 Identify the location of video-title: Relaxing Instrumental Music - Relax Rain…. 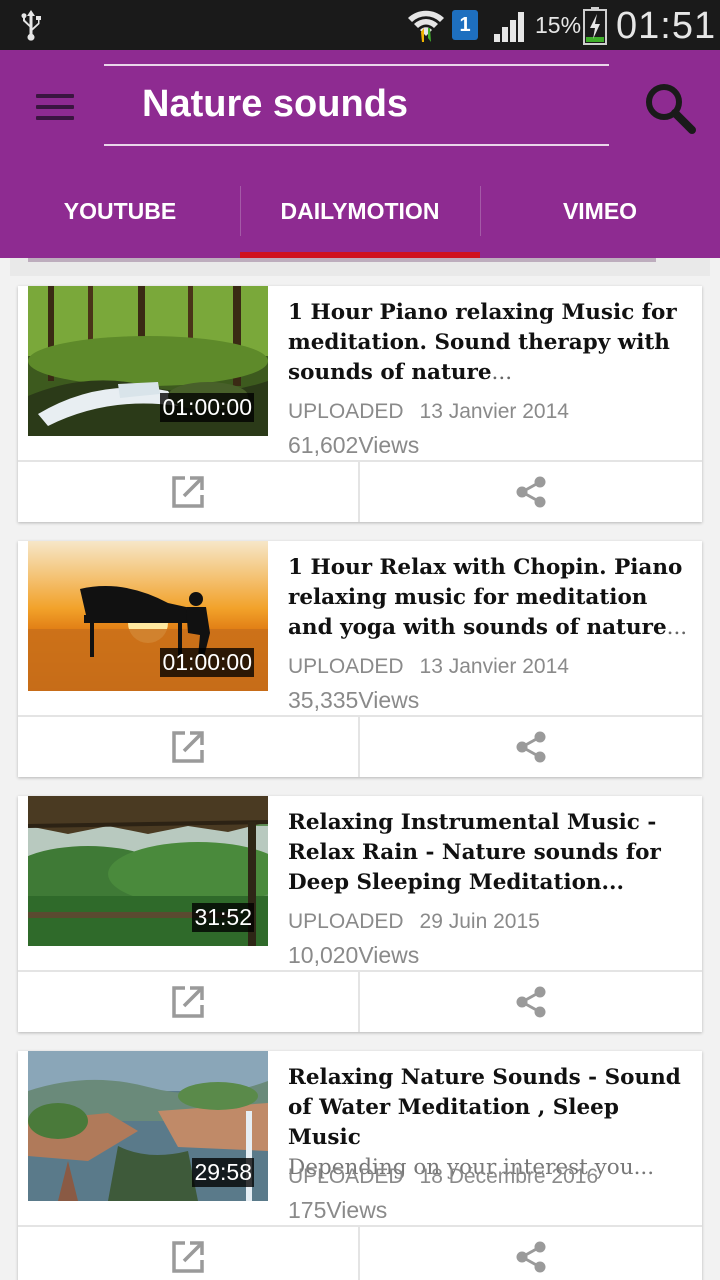
(488, 853).